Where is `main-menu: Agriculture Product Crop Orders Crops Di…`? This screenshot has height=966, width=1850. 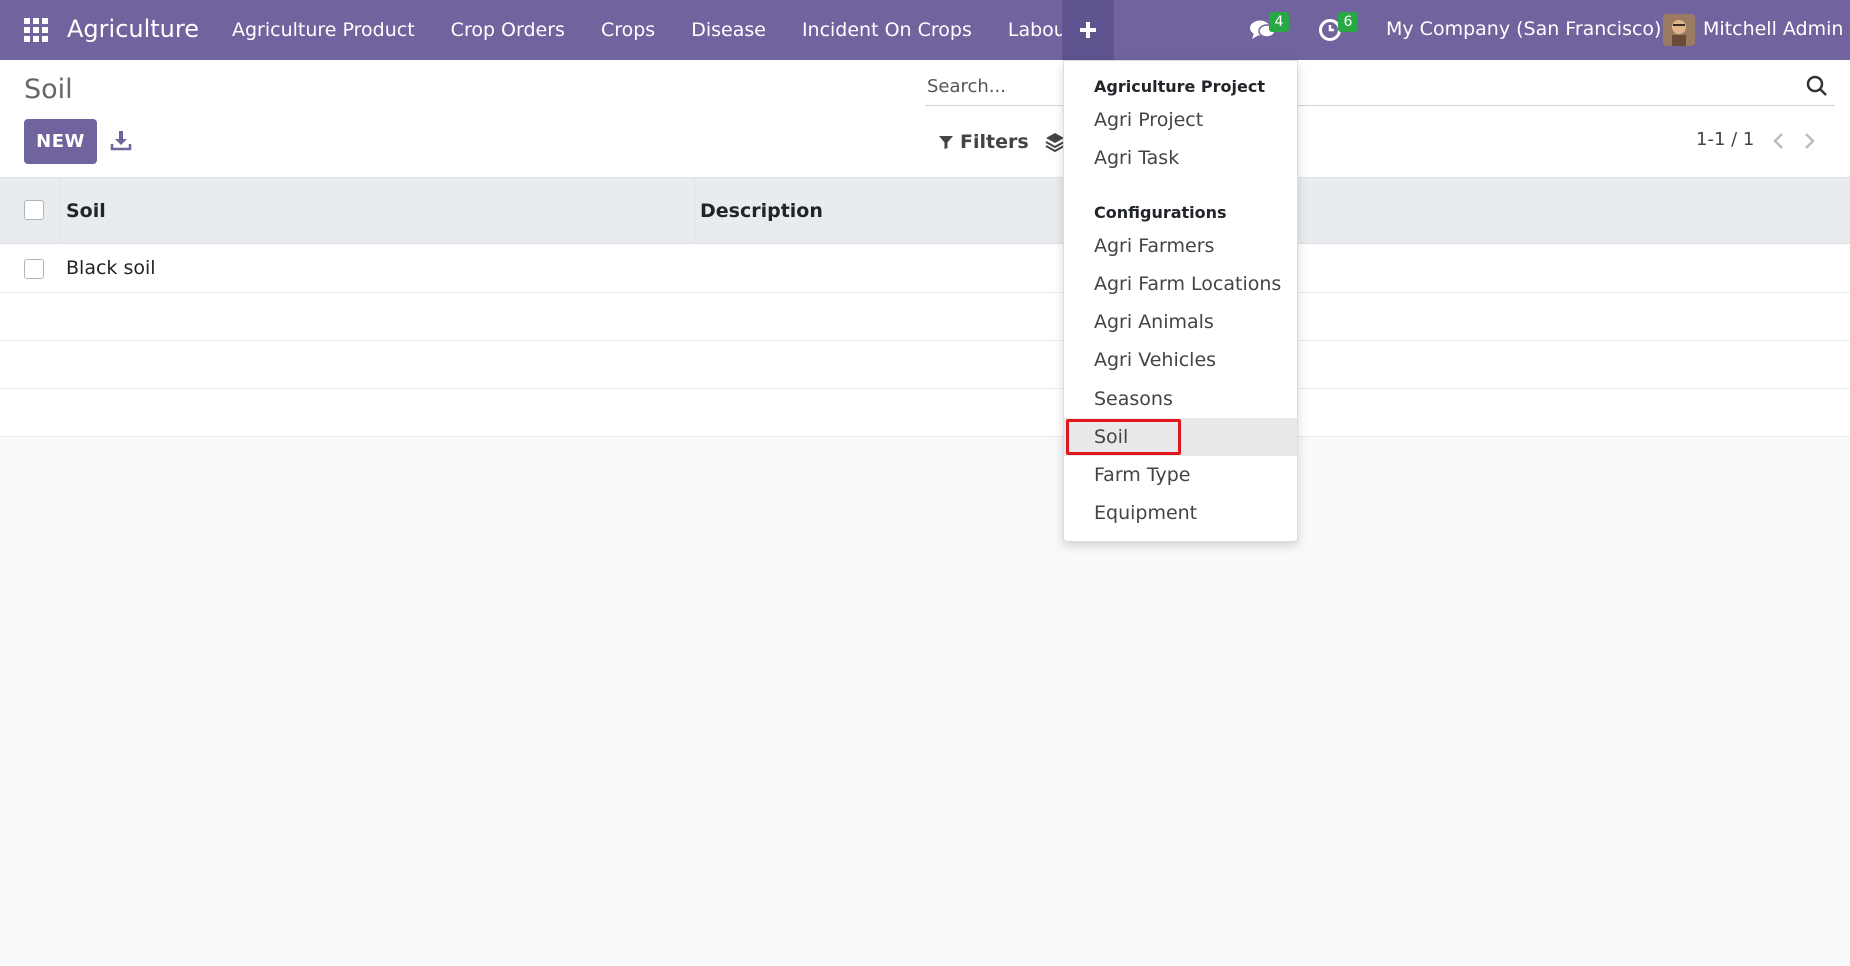
main-menu: Agriculture Product Crop Orders Crops Di… is located at coordinates (658, 30).